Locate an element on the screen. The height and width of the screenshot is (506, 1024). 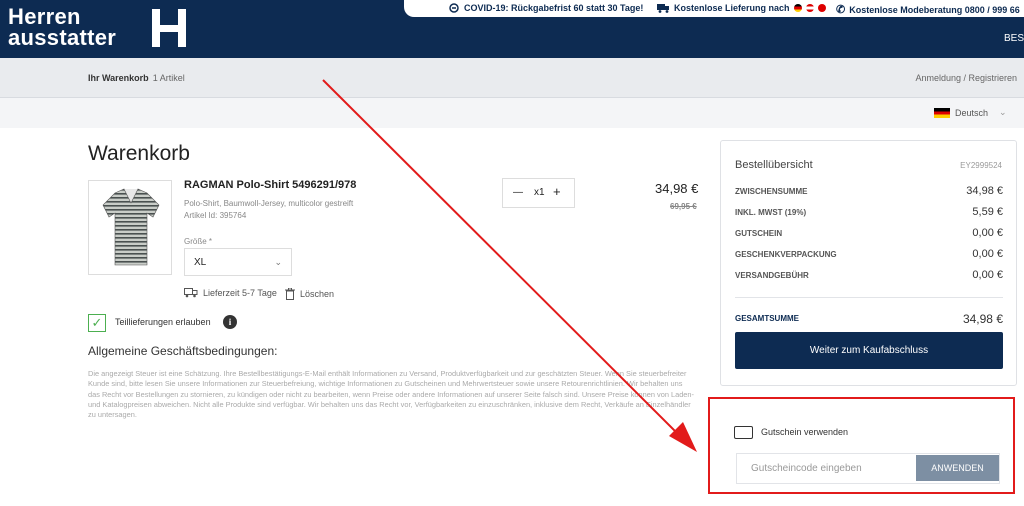
brand-logo: Herren ausstatter is located at coordinates (62, 27).